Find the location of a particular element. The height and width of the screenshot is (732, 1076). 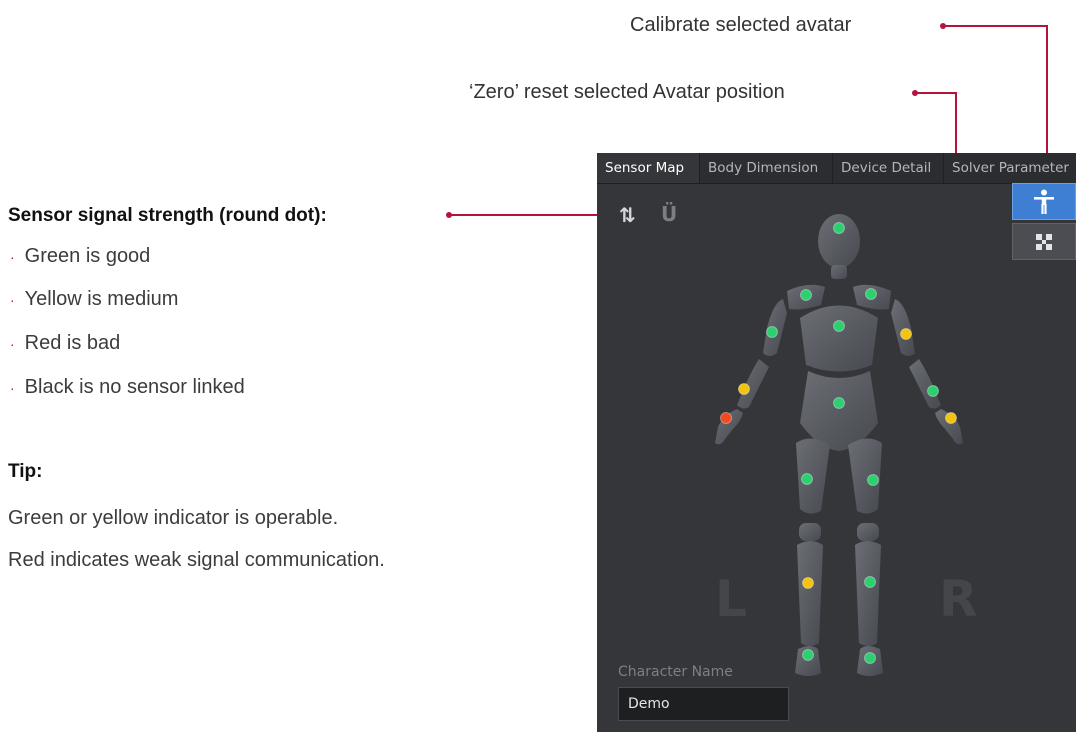

sensor-dot-left-shoulder is located at coordinates (806, 295).